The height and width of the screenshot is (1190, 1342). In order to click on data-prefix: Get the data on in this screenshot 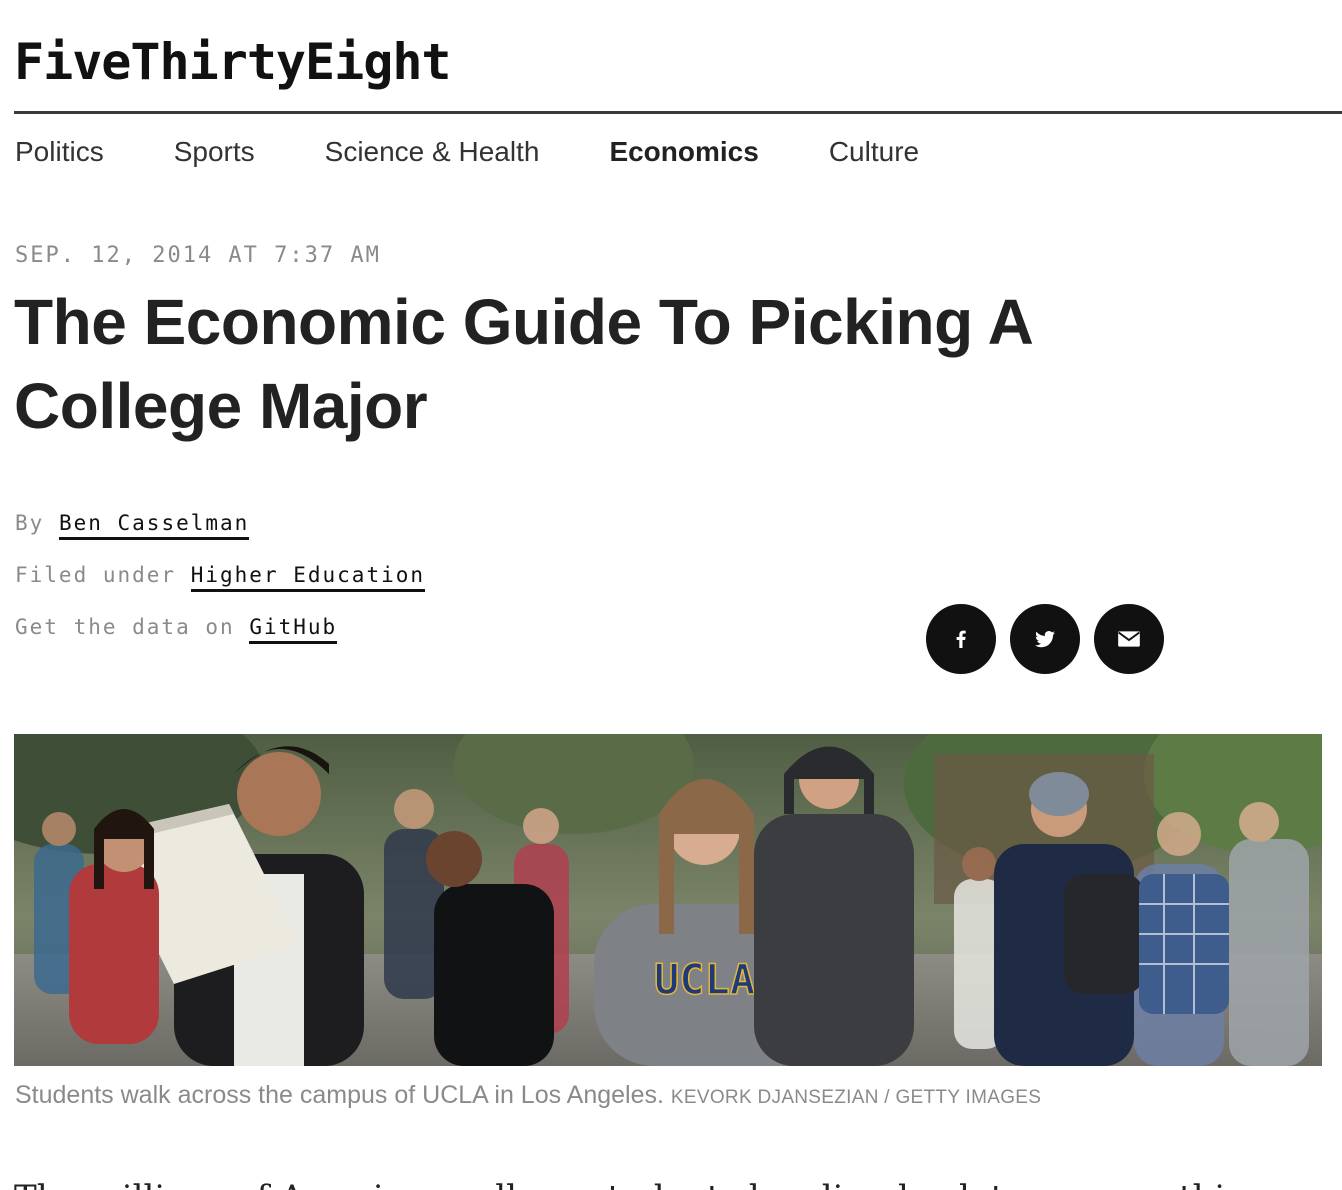, I will do `click(125, 627)`.